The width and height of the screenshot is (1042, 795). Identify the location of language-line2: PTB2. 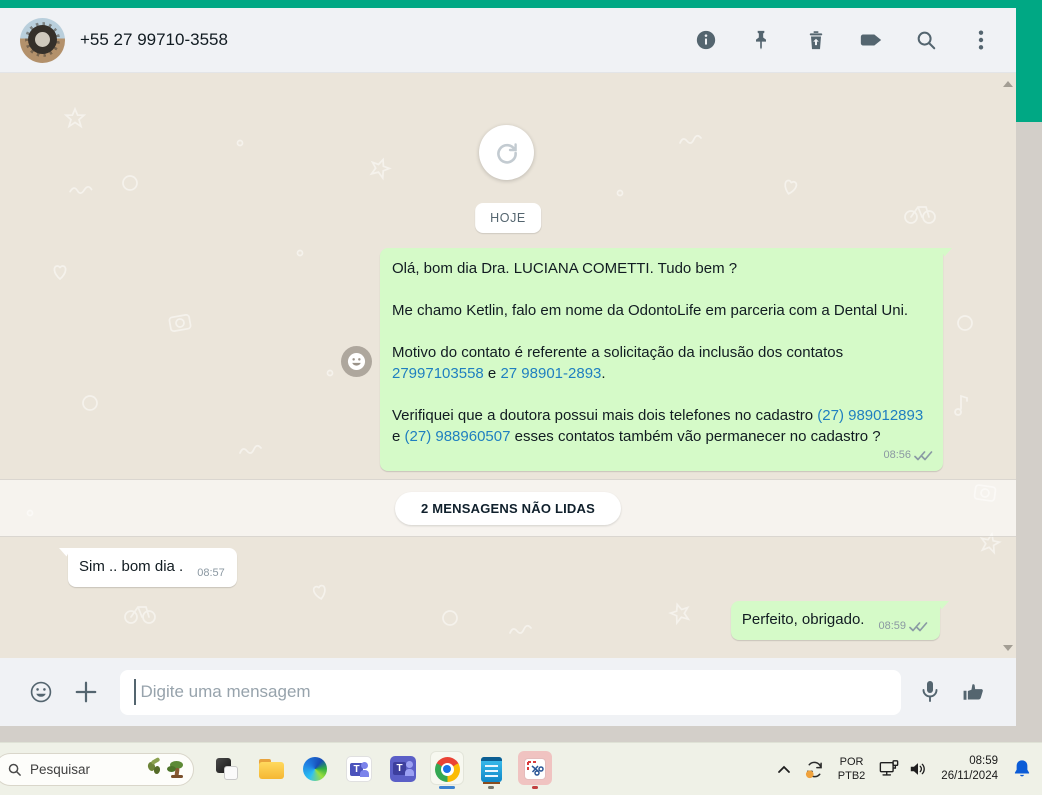
(851, 776).